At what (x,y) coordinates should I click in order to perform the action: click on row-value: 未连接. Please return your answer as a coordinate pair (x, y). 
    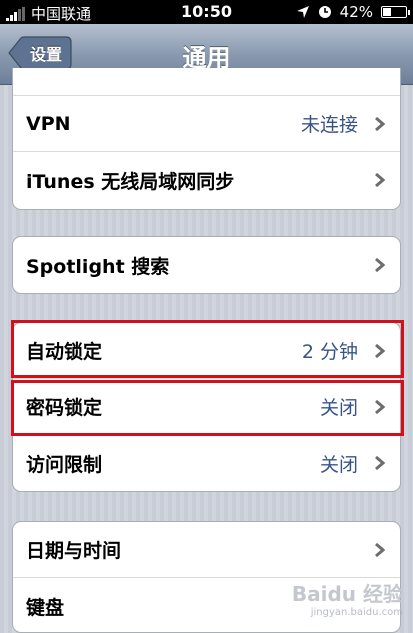
    Looking at the image, I should click on (329, 125).